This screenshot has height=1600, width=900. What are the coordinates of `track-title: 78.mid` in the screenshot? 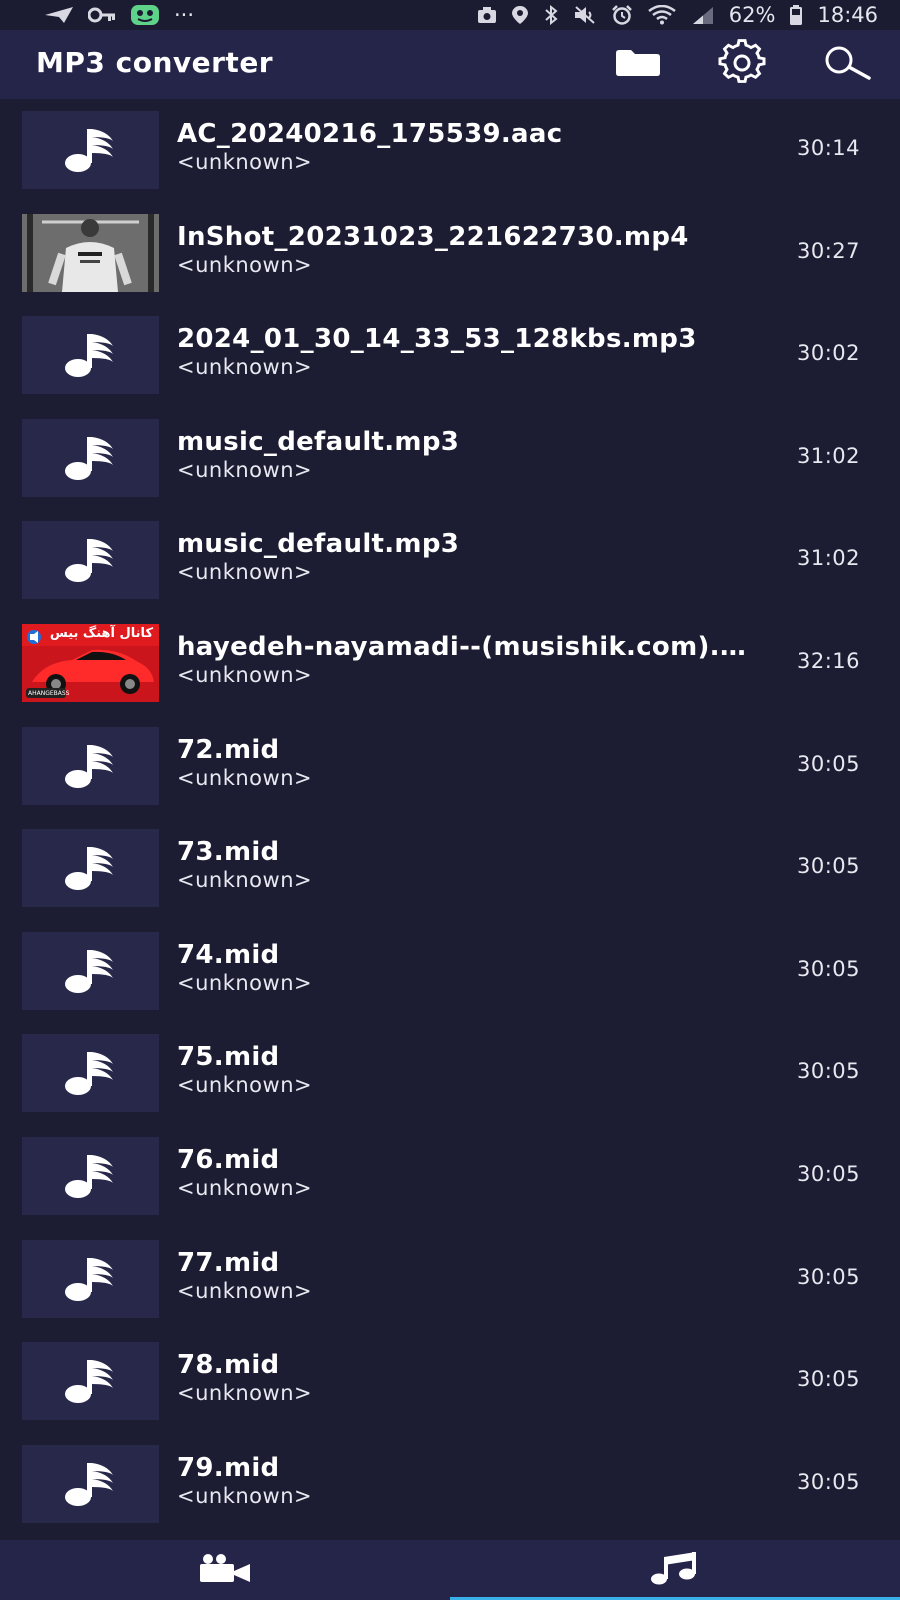 It's located at (228, 1365).